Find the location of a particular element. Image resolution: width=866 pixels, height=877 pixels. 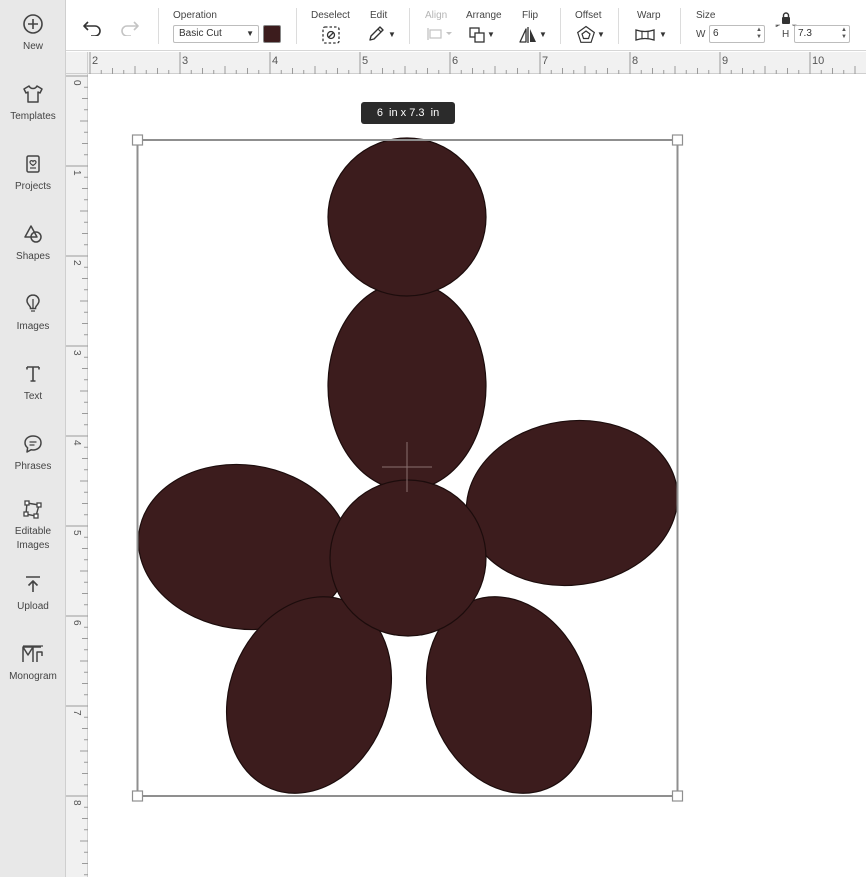

pencil-icon is located at coordinates (376, 33).